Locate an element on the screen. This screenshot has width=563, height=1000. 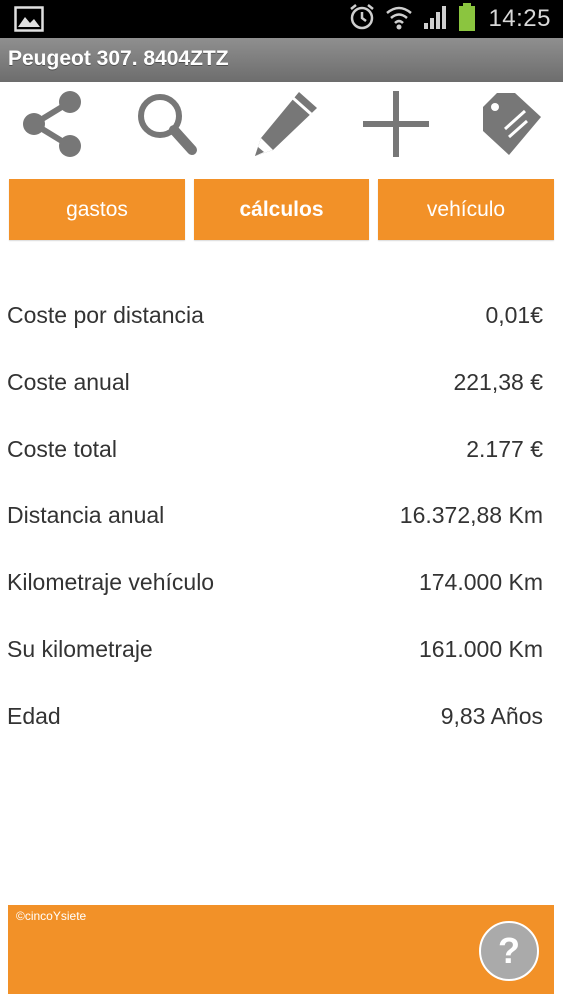
help-button: ? is located at coordinates (509, 951).